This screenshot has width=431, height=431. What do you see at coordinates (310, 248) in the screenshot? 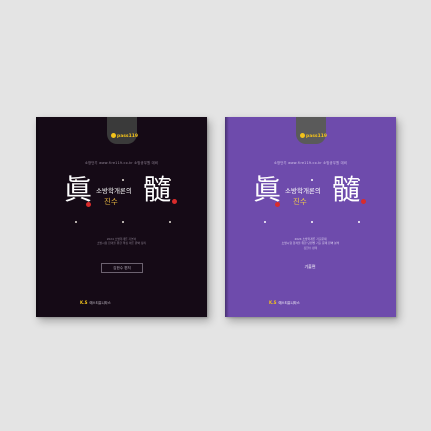
I see `description-line: 김한수 편저` at bounding box center [310, 248].